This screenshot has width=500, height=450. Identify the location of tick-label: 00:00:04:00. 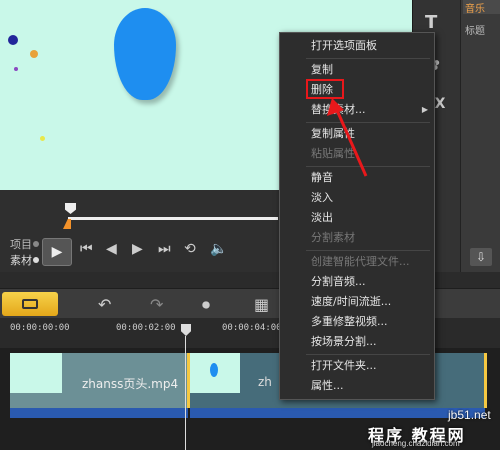
(252, 328).